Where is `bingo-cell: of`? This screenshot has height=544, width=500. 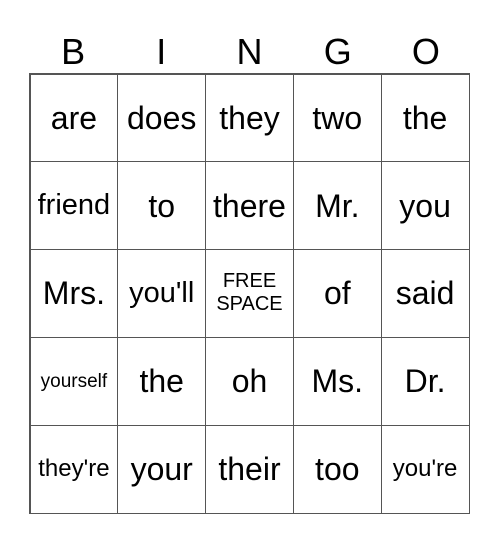
bingo-cell: of is located at coordinates (337, 293).